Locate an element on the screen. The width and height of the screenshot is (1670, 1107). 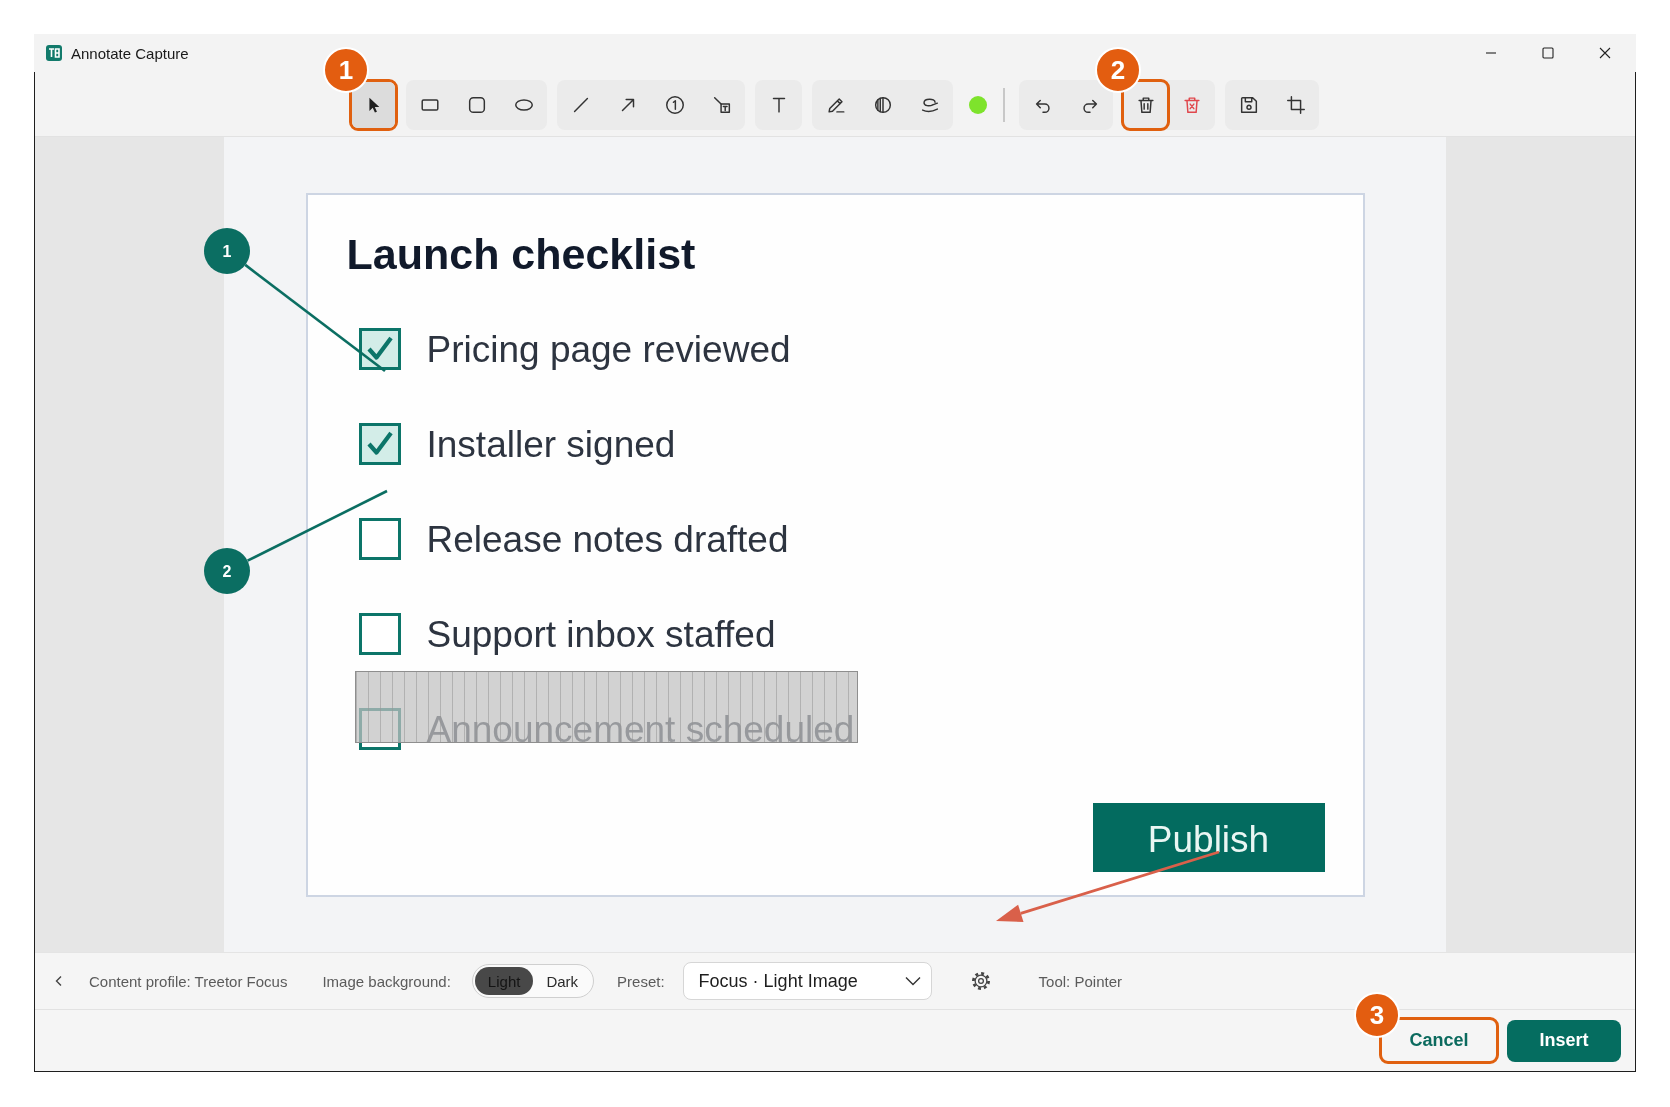
preset-dropdown: Focus · Light Image is located at coordinates (807, 981).